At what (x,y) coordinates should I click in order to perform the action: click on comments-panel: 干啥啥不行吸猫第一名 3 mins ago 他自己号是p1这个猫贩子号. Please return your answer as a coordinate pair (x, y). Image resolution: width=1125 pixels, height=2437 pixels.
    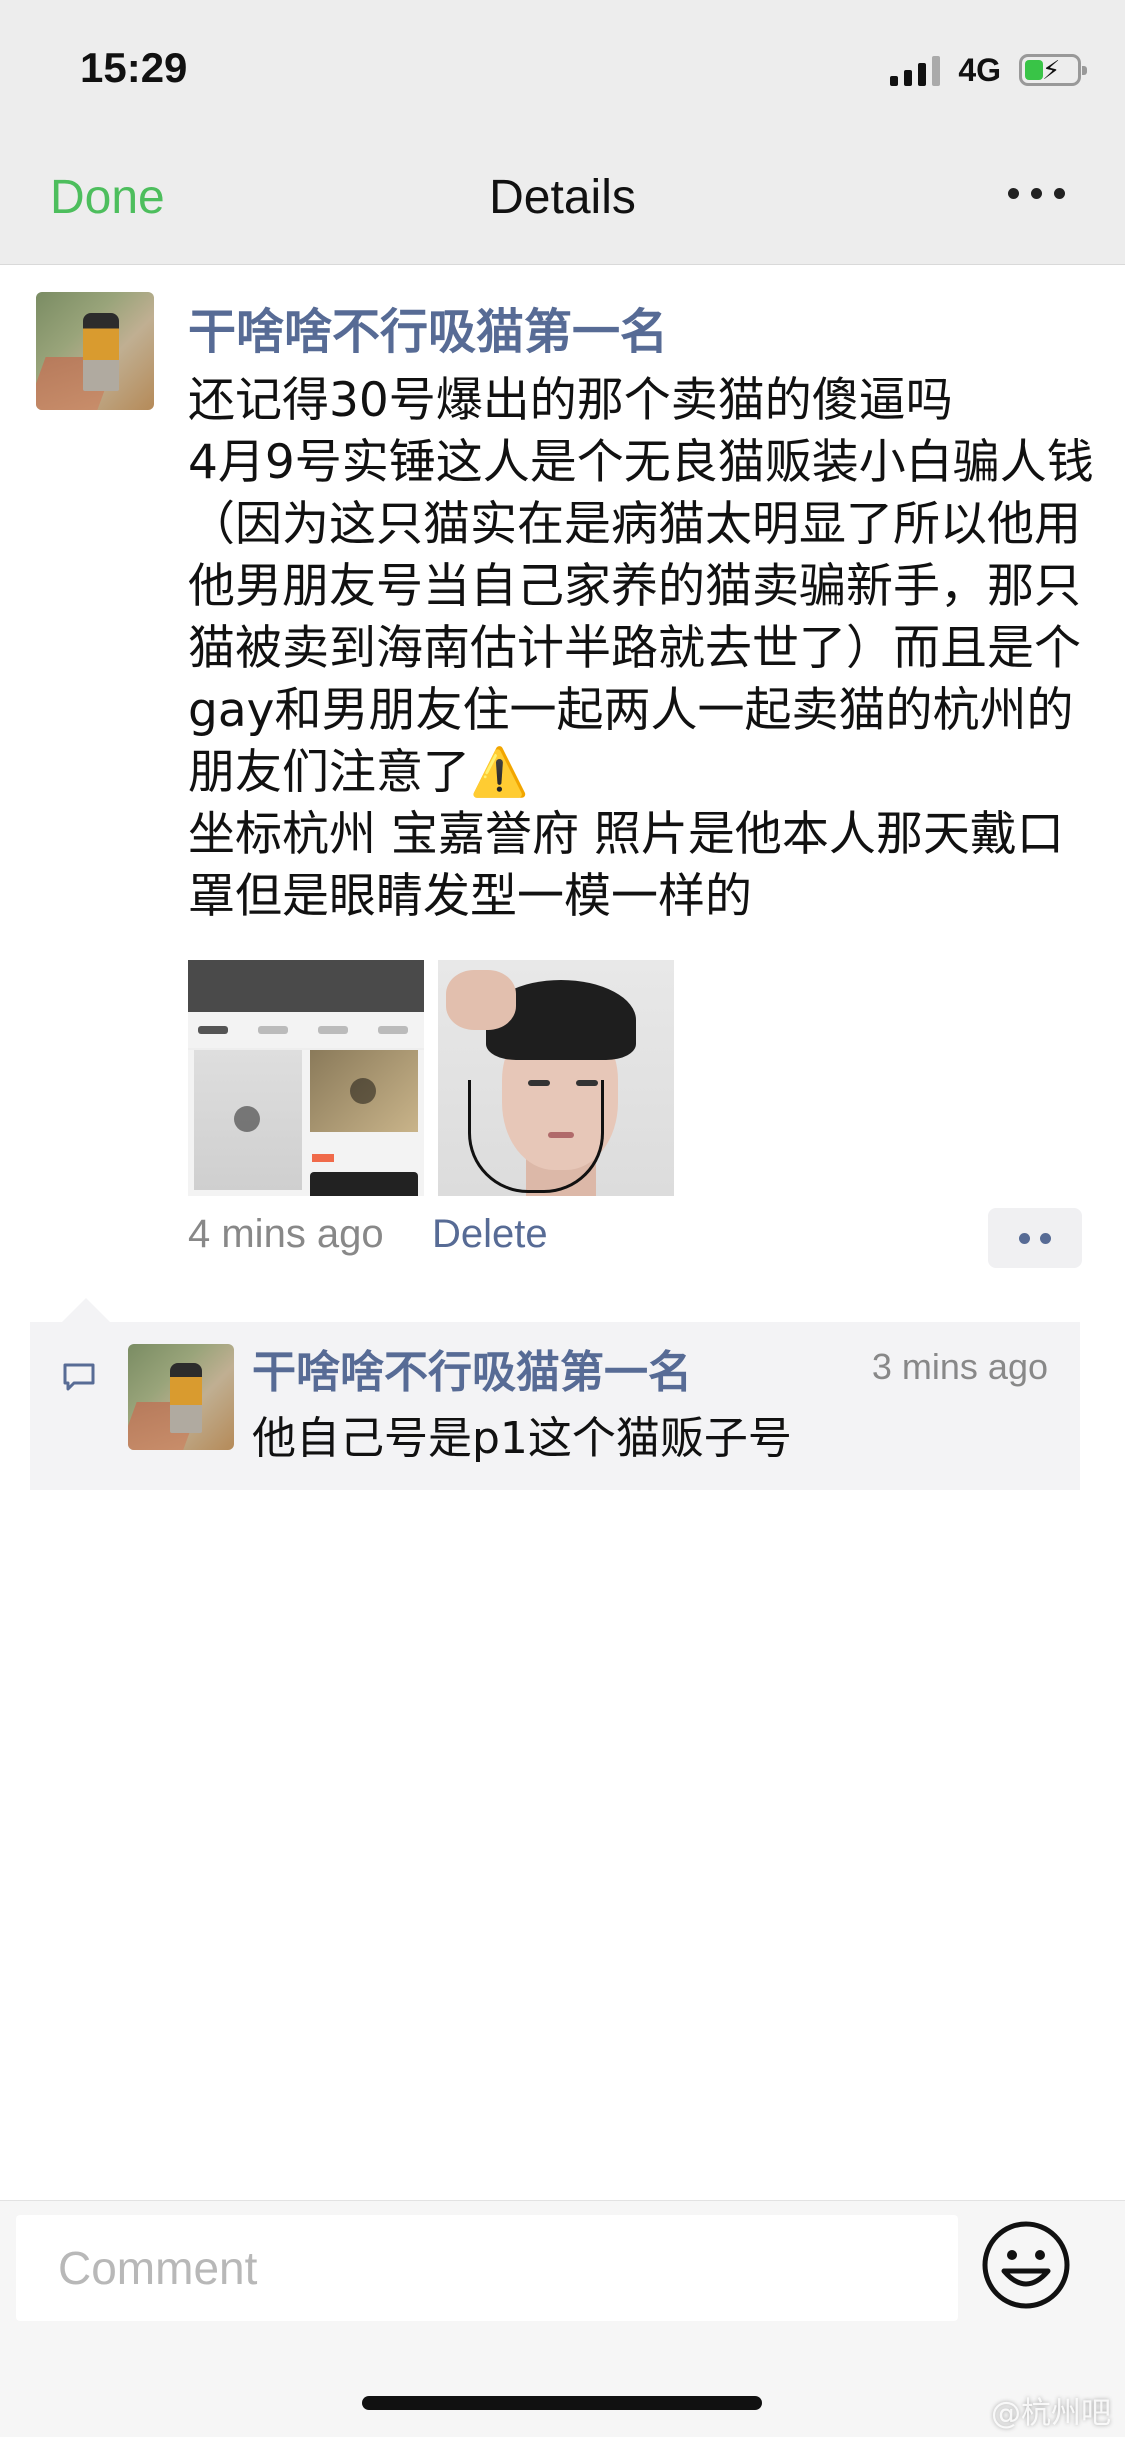
    Looking at the image, I should click on (555, 1406).